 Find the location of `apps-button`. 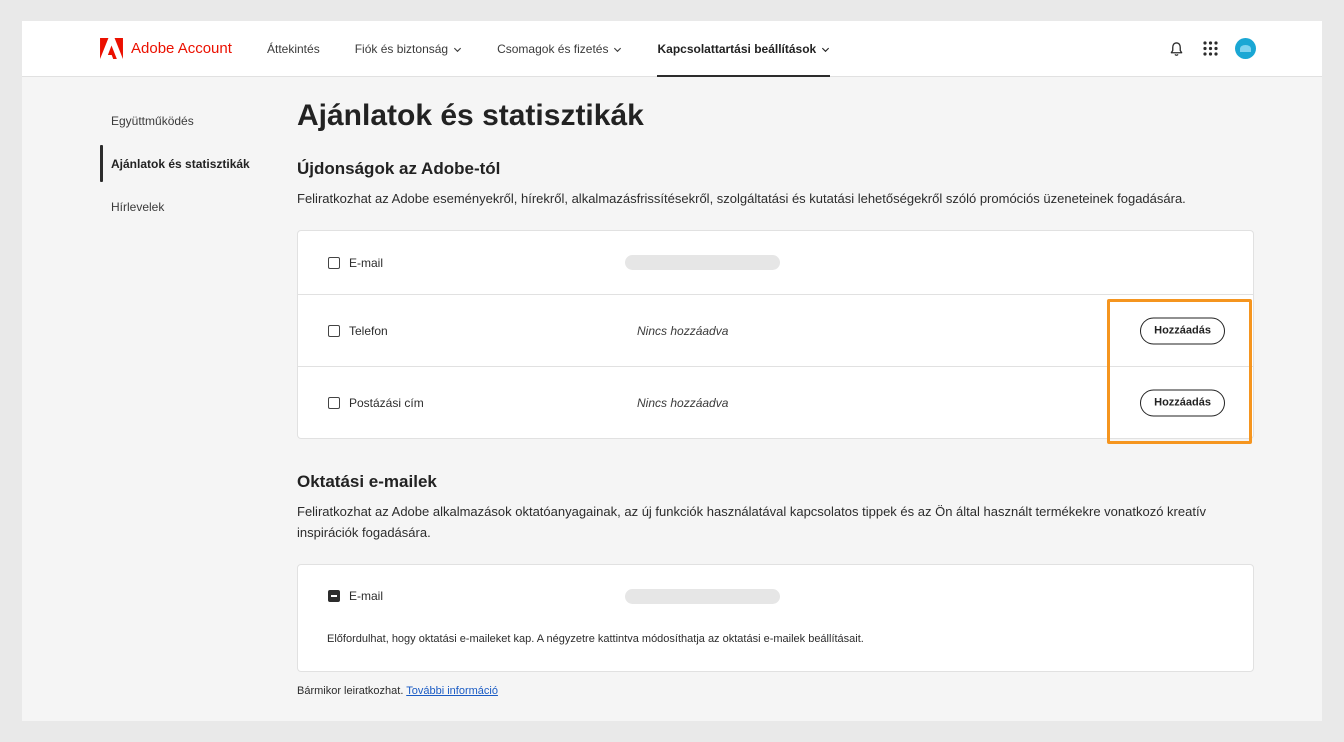

apps-button is located at coordinates (1210, 49).